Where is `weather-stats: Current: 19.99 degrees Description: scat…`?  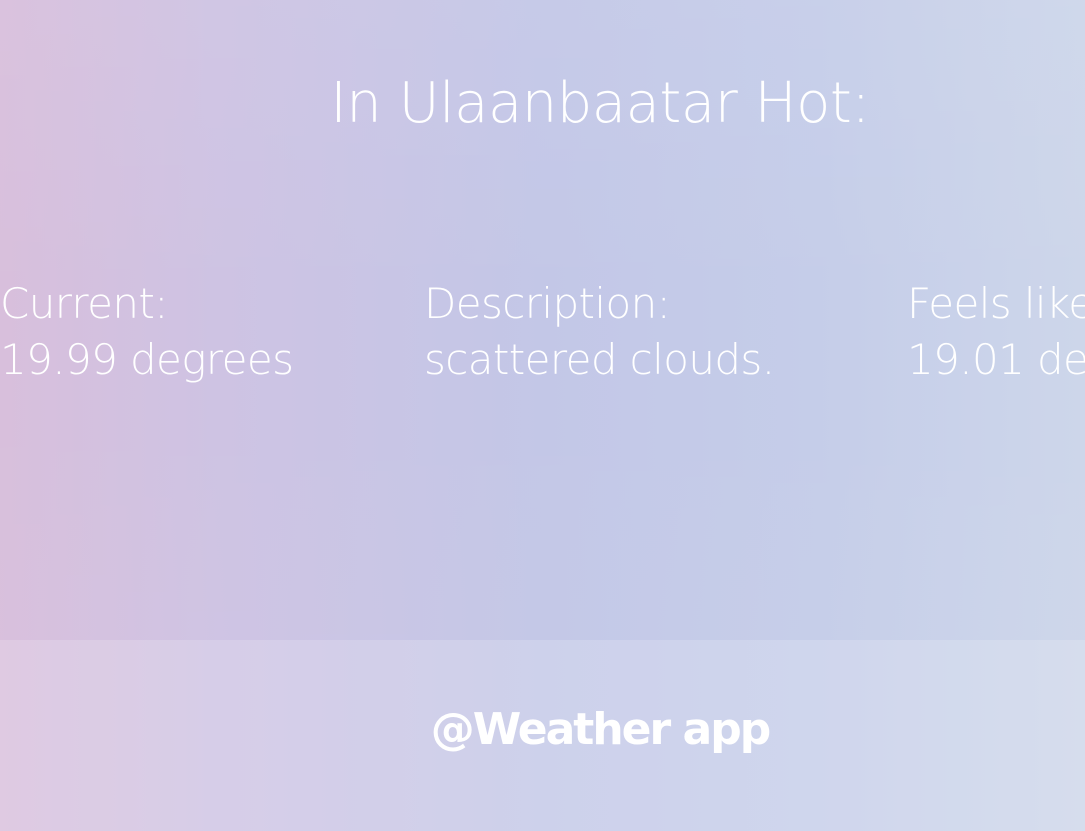
weather-stats: Current: 19.99 degrees Description: scat… is located at coordinates (542, 336).